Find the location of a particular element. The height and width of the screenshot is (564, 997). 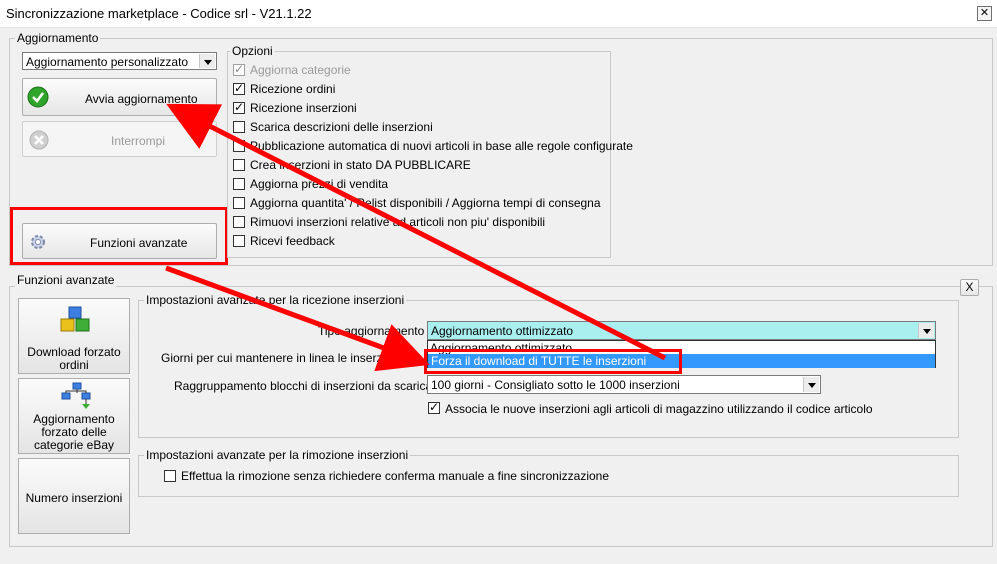

opzione-label-1: Ricezione ordini is located at coordinates (293, 89).